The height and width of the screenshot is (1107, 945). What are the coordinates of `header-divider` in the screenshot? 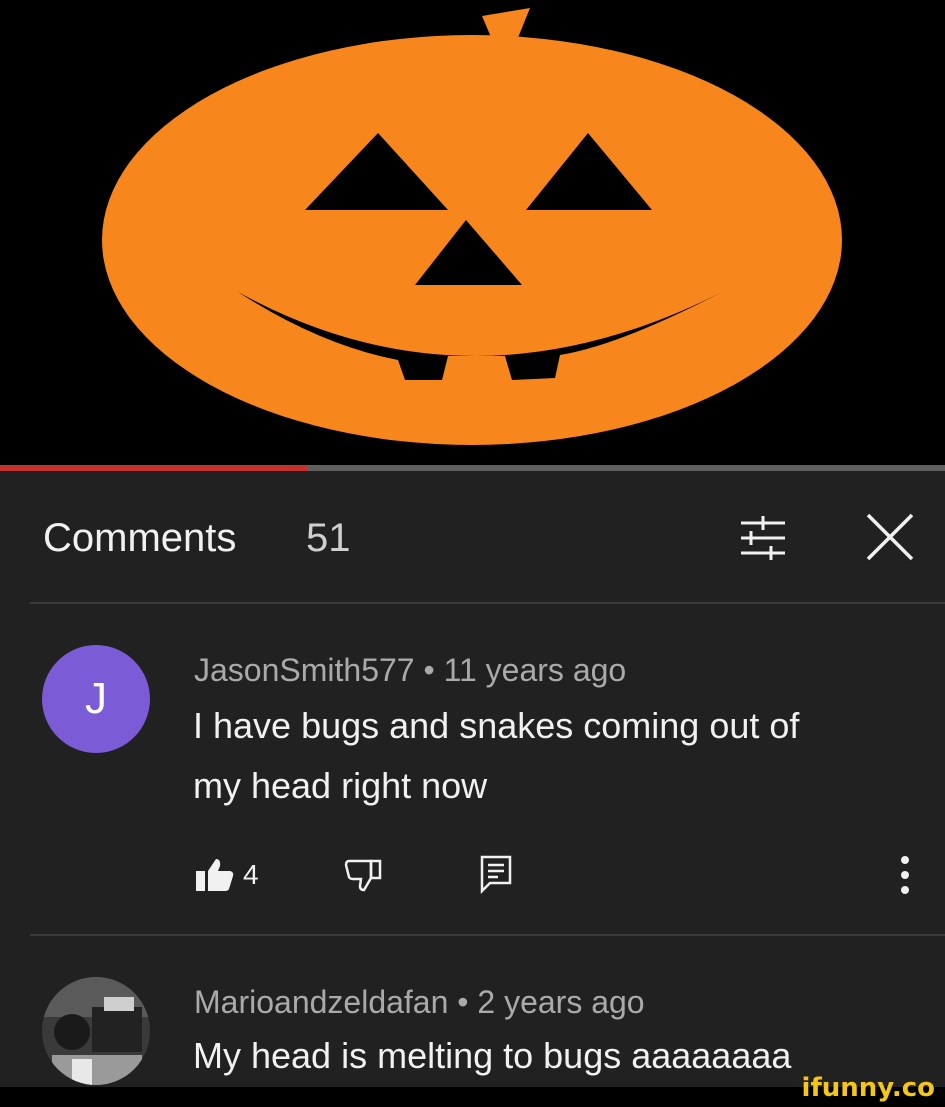 It's located at (487, 603).